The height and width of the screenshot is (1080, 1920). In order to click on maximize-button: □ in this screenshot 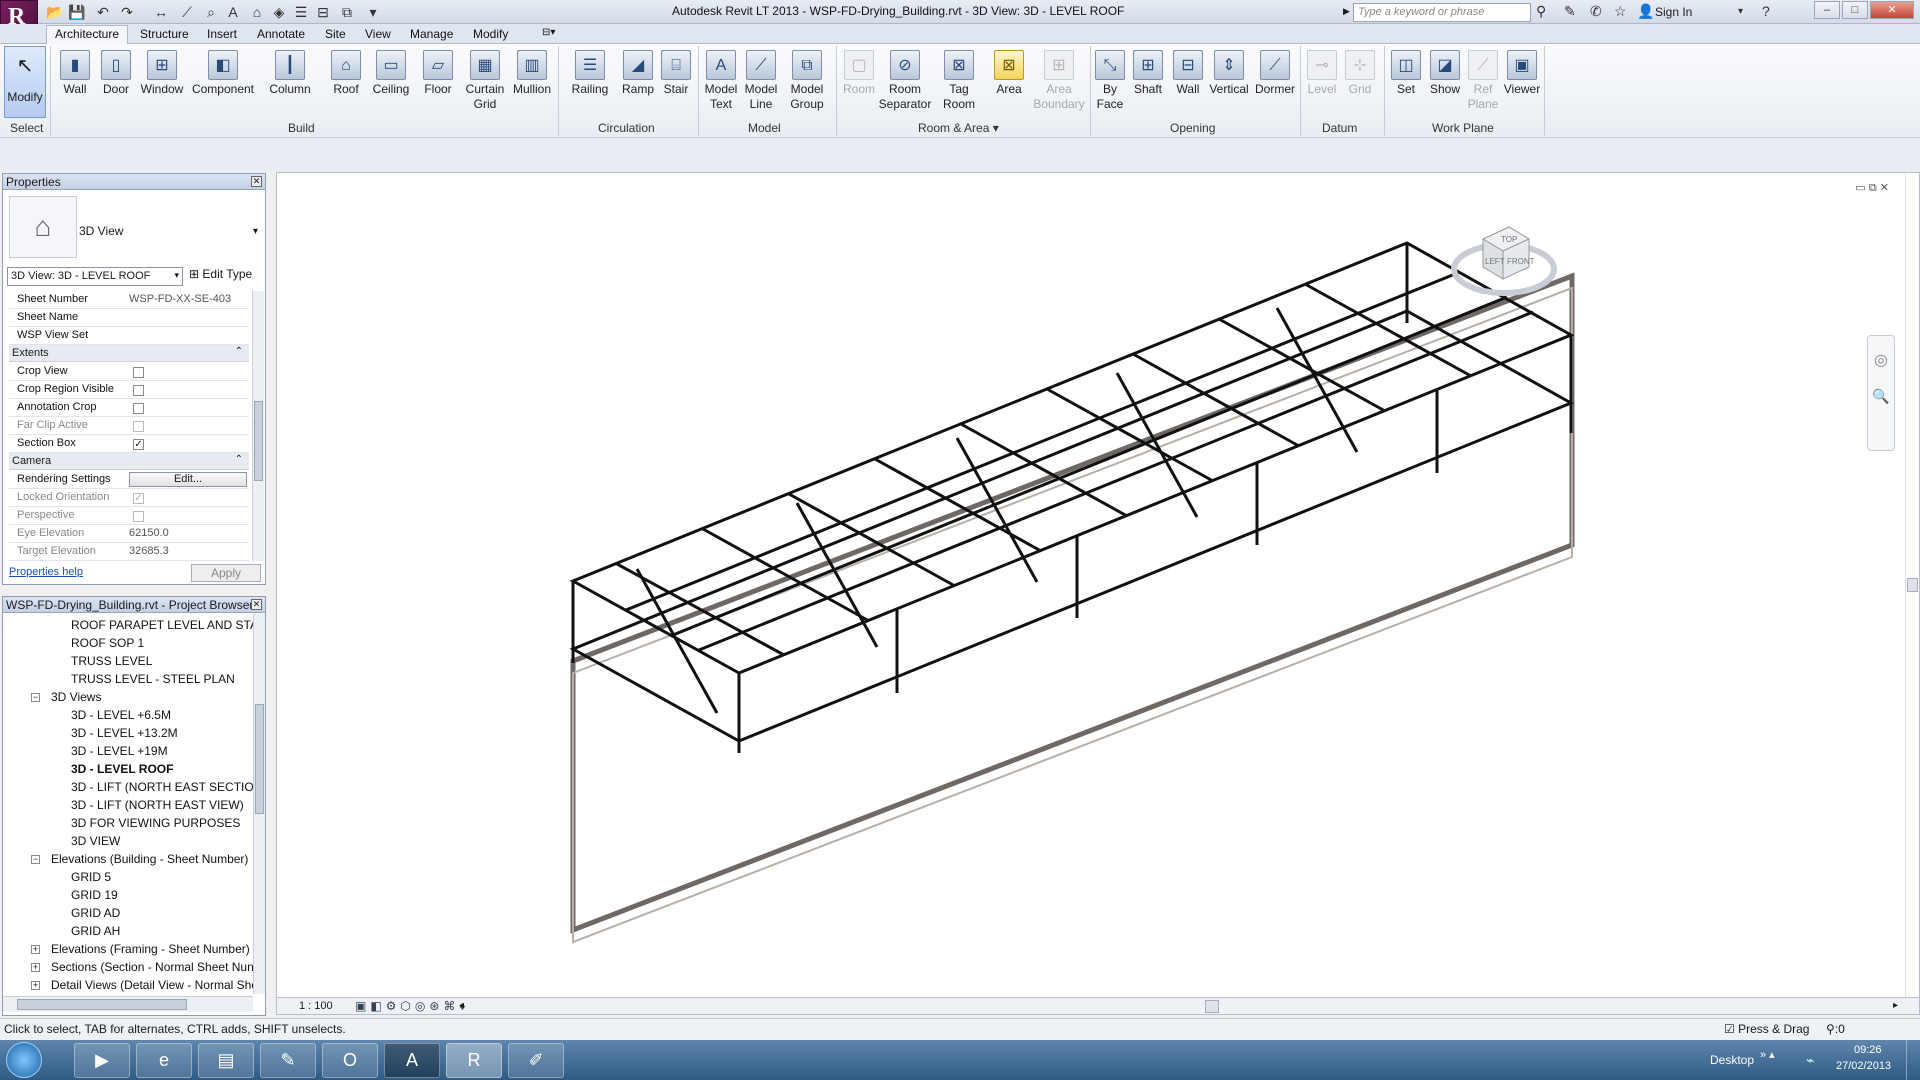, I will do `click(1855, 10)`.